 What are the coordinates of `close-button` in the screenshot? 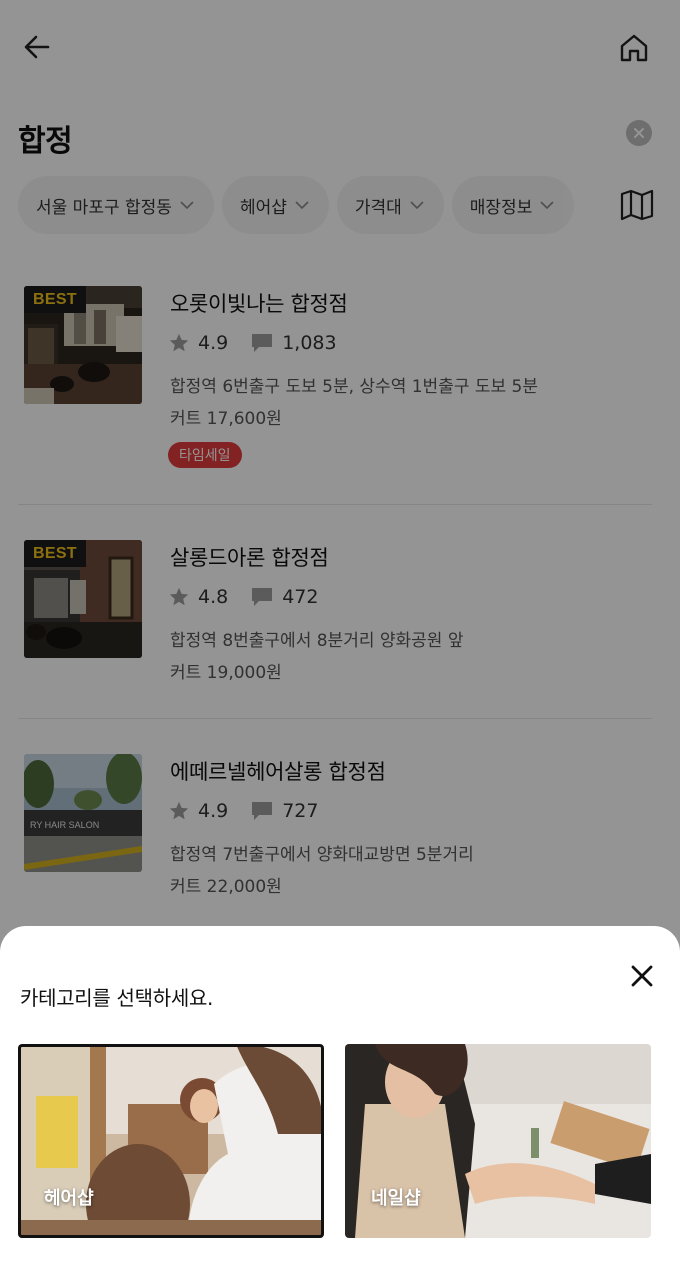 It's located at (642, 976).